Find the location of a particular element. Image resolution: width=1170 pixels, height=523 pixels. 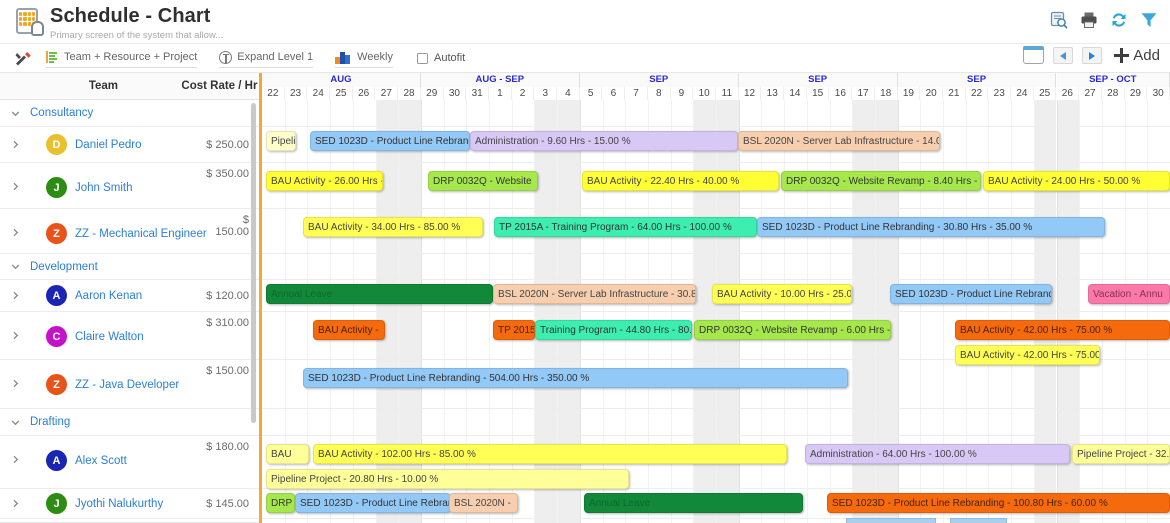

resource-row: Z ZZ - Mechanical Engineer $ 150.00 is located at coordinates (129, 231).